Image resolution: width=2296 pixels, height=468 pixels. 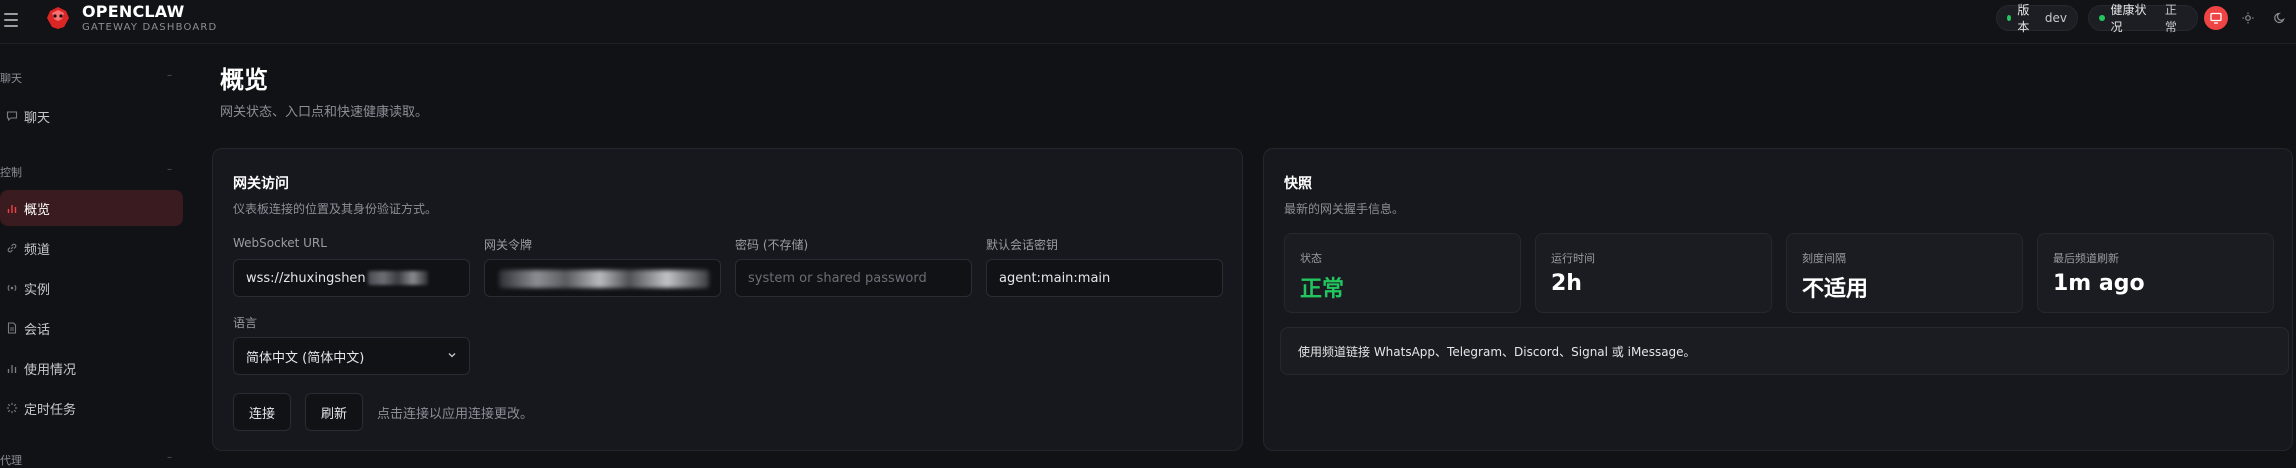 What do you see at coordinates (397, 278) in the screenshot?
I see `redacted-text` at bounding box center [397, 278].